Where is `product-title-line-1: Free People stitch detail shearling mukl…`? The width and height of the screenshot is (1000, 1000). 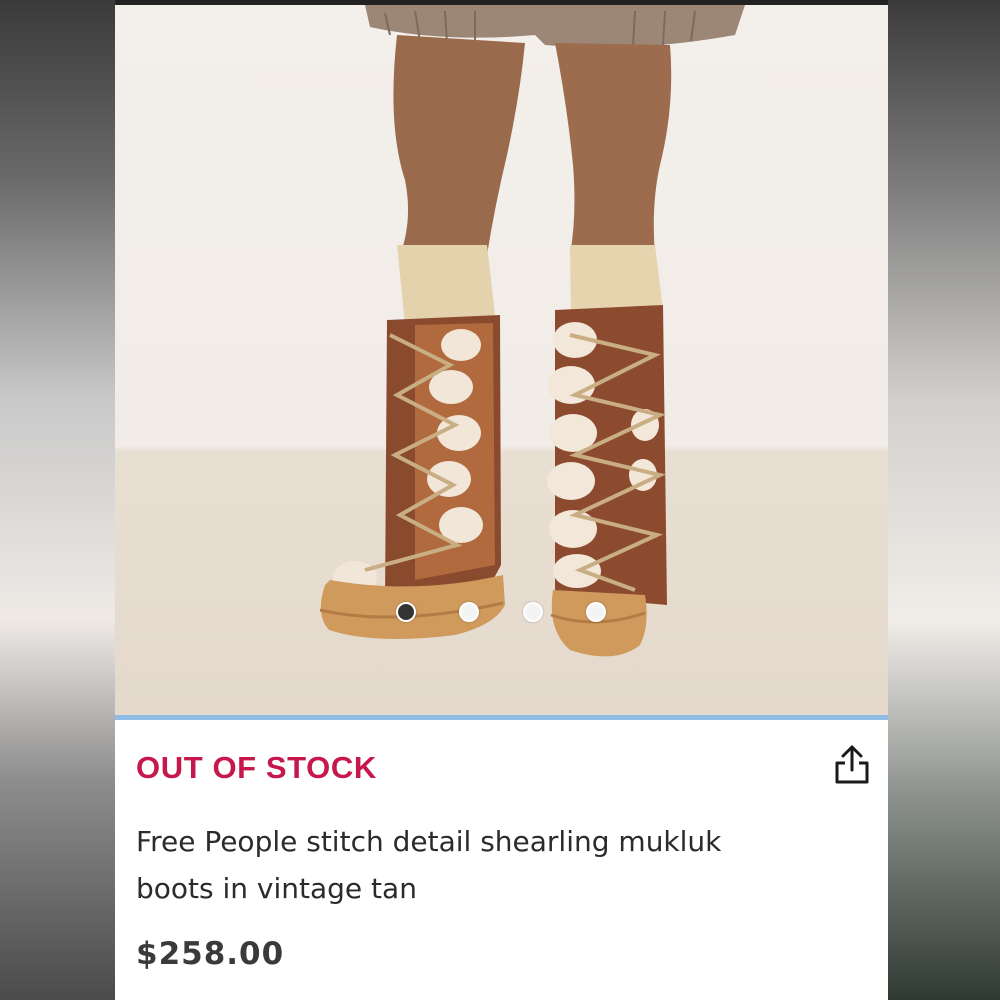 product-title-line-1: Free People stitch detail shearling mukl… is located at coordinates (429, 841).